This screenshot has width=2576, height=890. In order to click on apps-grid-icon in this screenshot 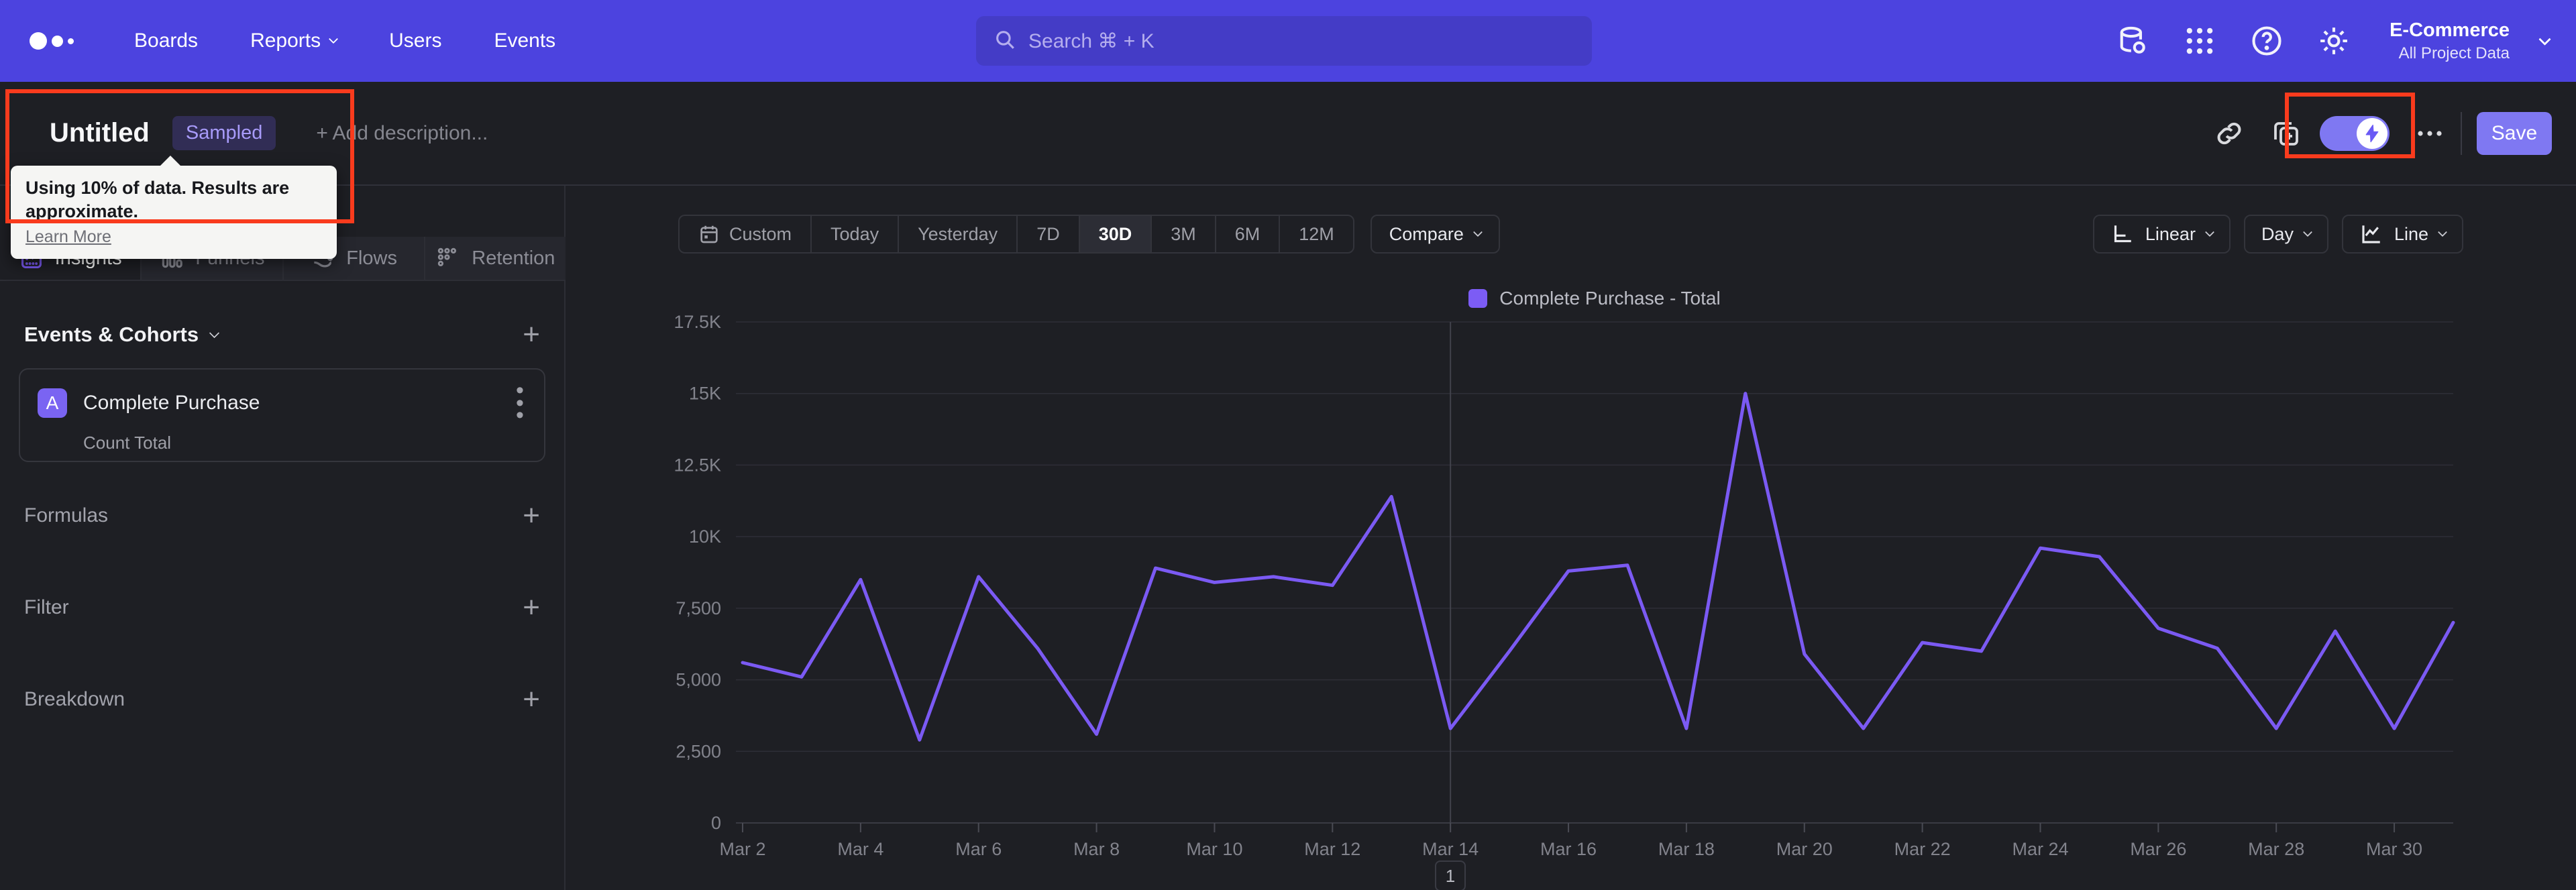, I will do `click(2200, 41)`.